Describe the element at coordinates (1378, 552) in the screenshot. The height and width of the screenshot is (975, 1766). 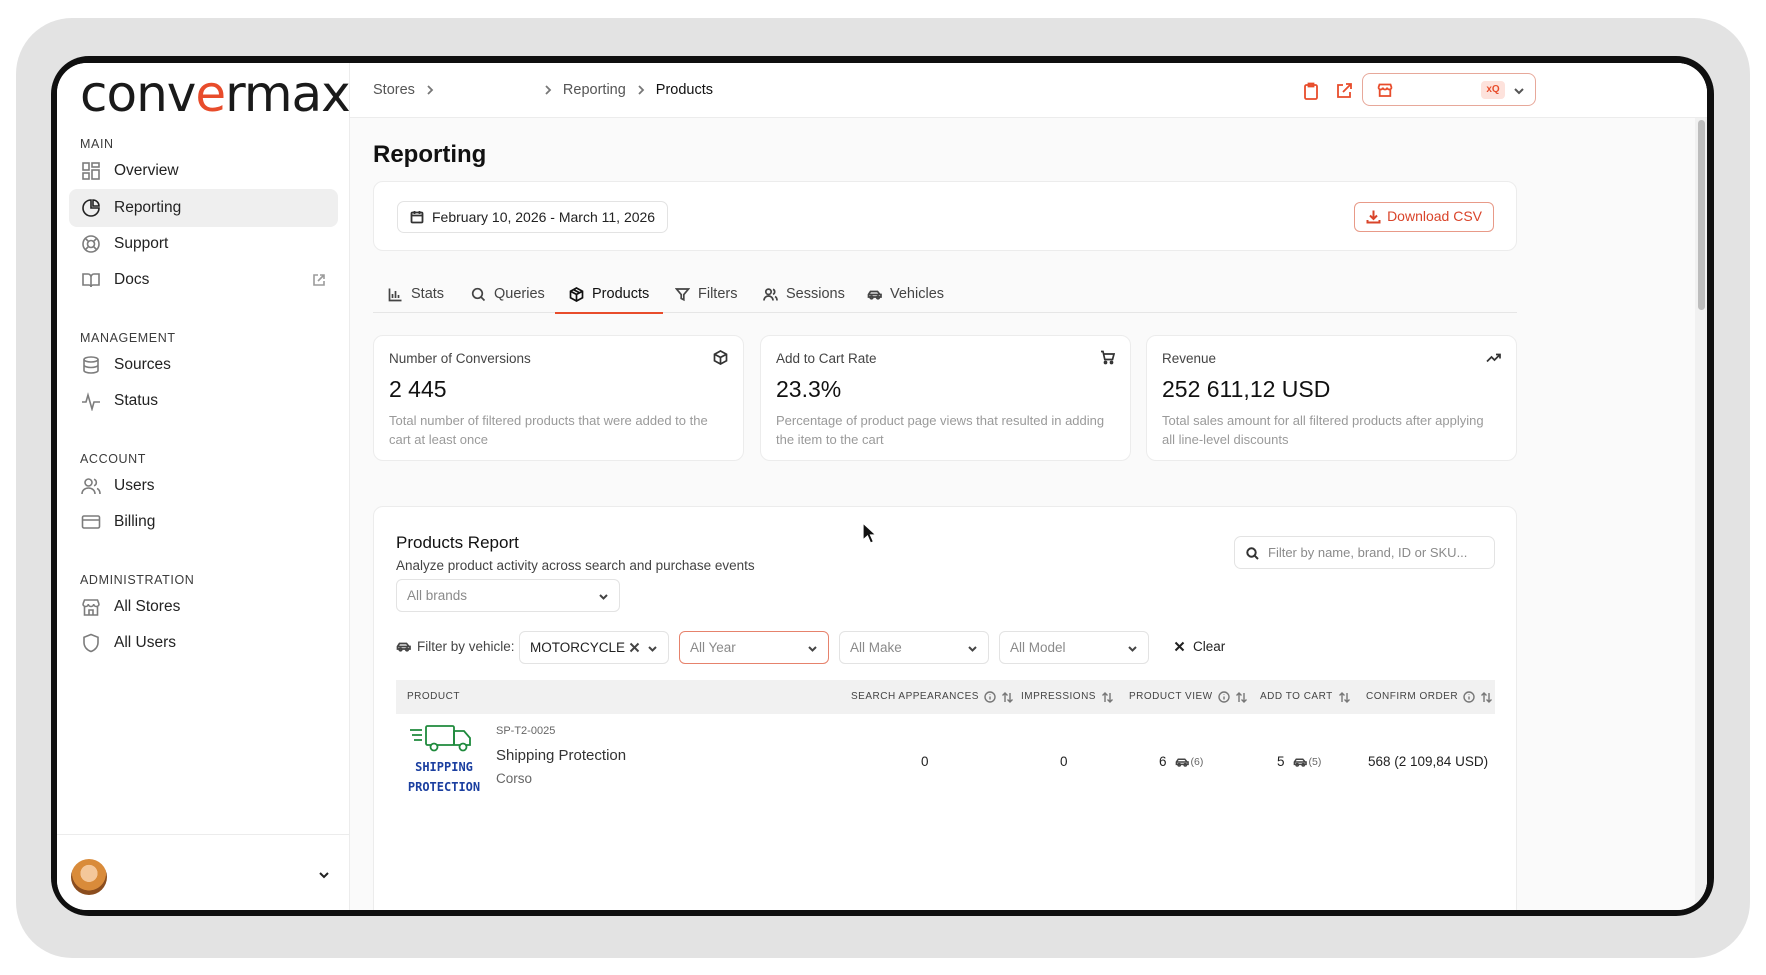
I see `search-input` at that location.